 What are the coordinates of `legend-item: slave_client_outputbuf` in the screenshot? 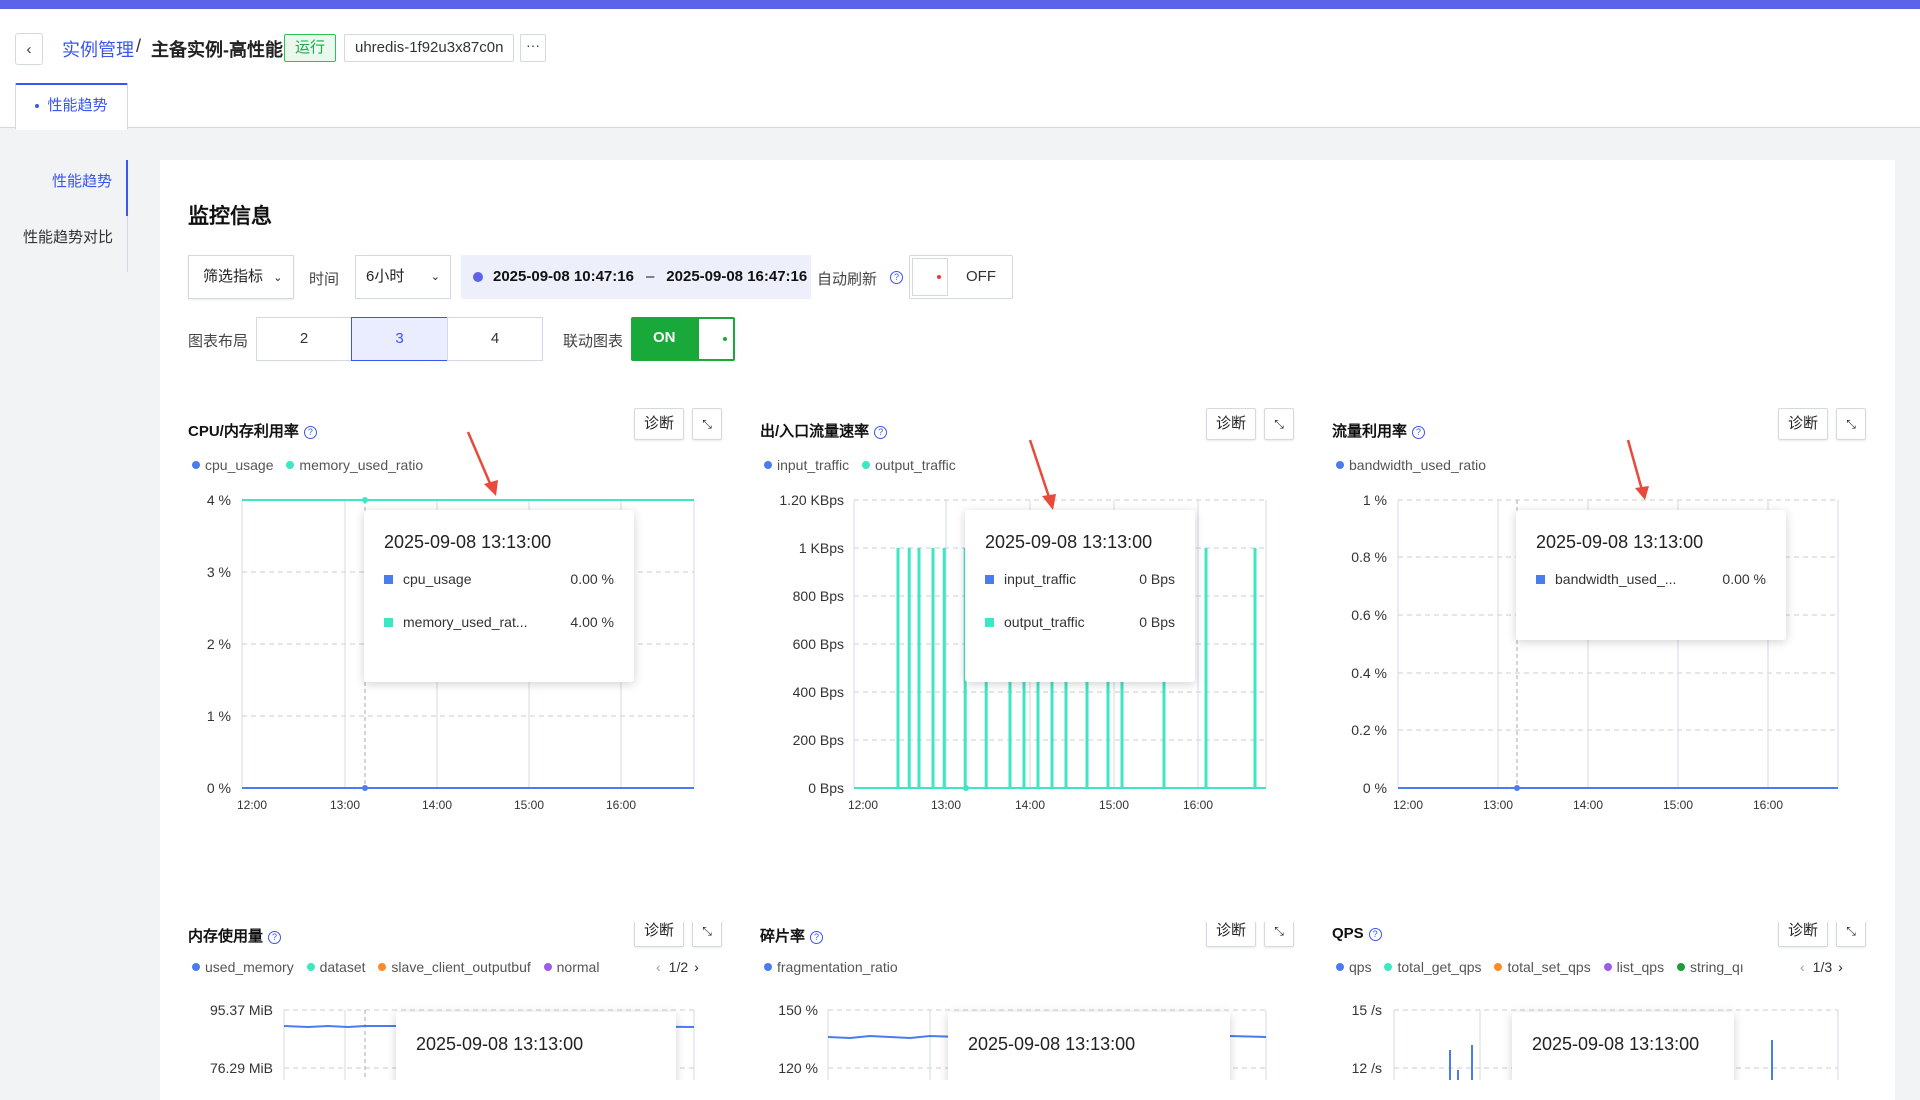 It's located at (454, 967).